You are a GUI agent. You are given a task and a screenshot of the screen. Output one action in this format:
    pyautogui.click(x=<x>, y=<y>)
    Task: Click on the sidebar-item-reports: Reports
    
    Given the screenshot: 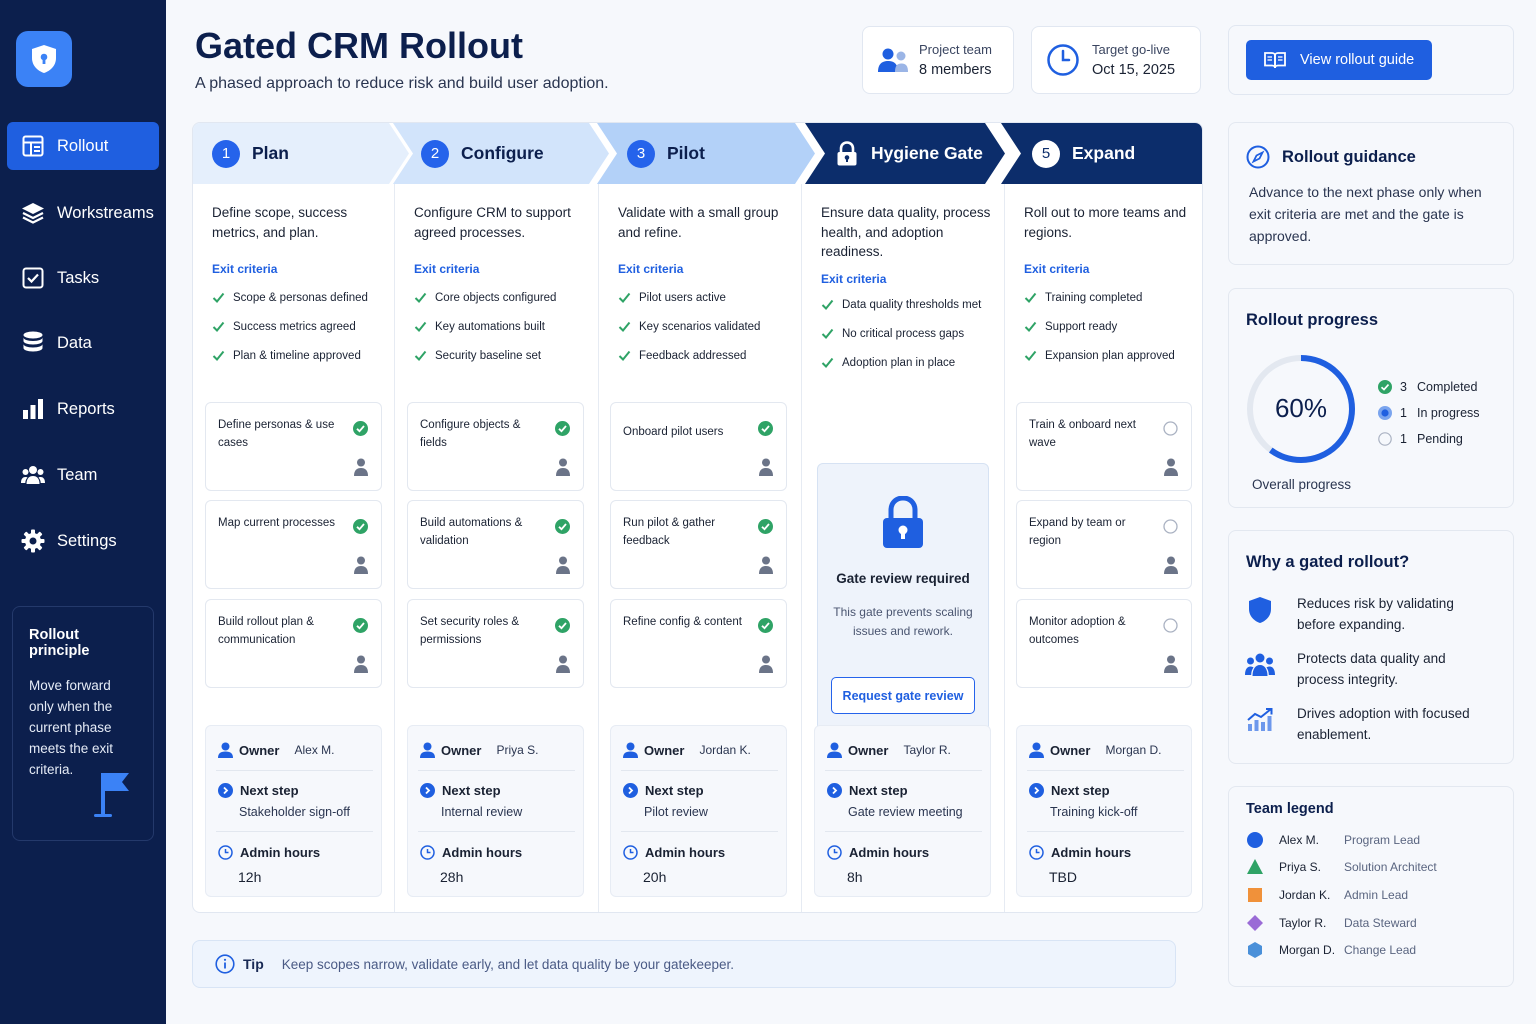 What is the action you would take?
    pyautogui.click(x=83, y=409)
    